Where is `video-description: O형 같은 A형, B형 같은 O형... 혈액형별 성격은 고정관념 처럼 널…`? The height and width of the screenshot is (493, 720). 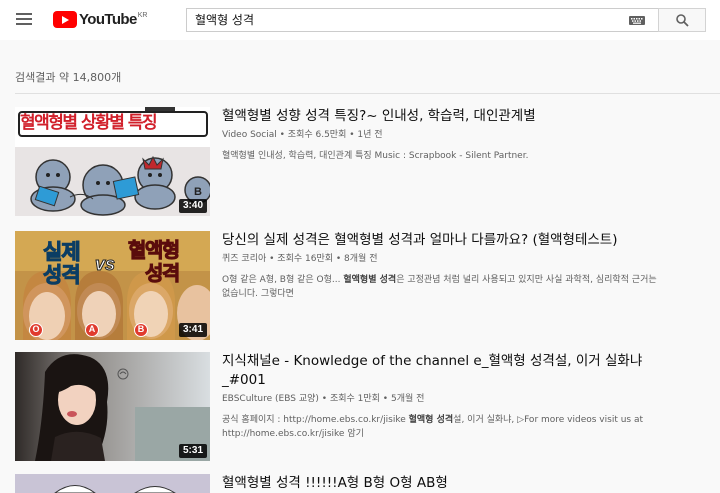 video-description: O형 같은 A형, B형 같은 O형... 혈액형별 성격은 고정관념 처럼 널… is located at coordinates (439, 287).